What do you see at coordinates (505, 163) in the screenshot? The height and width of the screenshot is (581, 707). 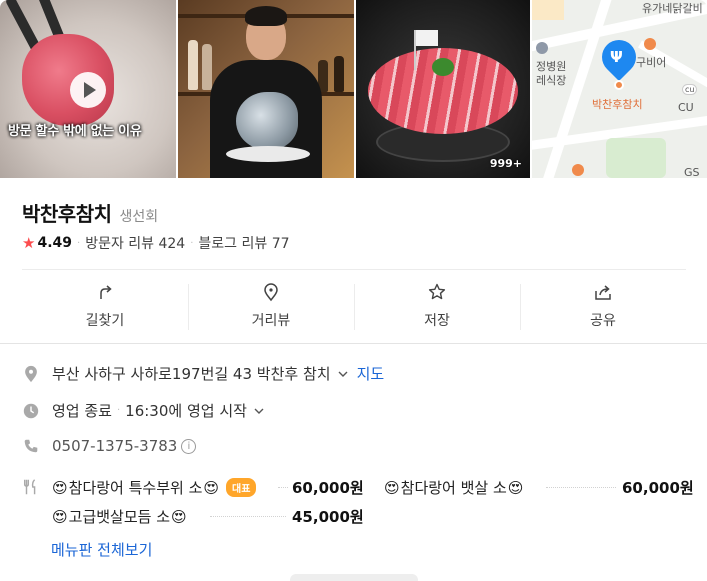 I see `photo-count: 999+` at bounding box center [505, 163].